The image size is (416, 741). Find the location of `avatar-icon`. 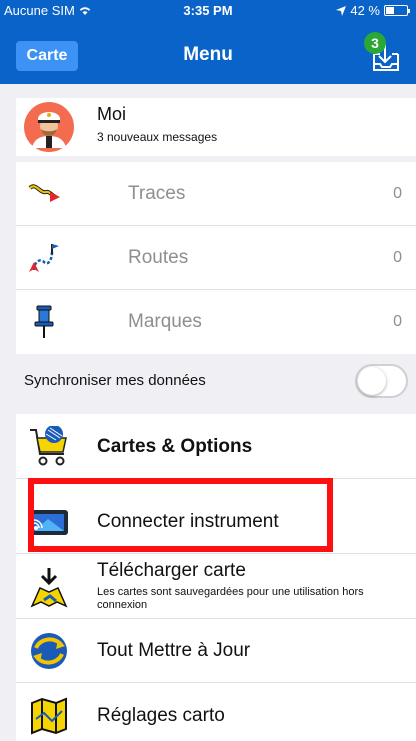

avatar-icon is located at coordinates (49, 127).